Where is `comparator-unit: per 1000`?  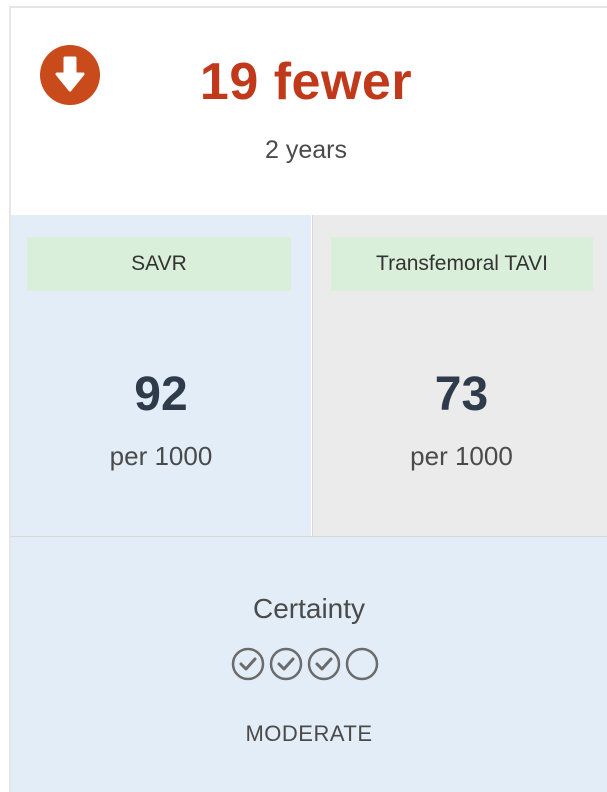 comparator-unit: per 1000 is located at coordinates (161, 456).